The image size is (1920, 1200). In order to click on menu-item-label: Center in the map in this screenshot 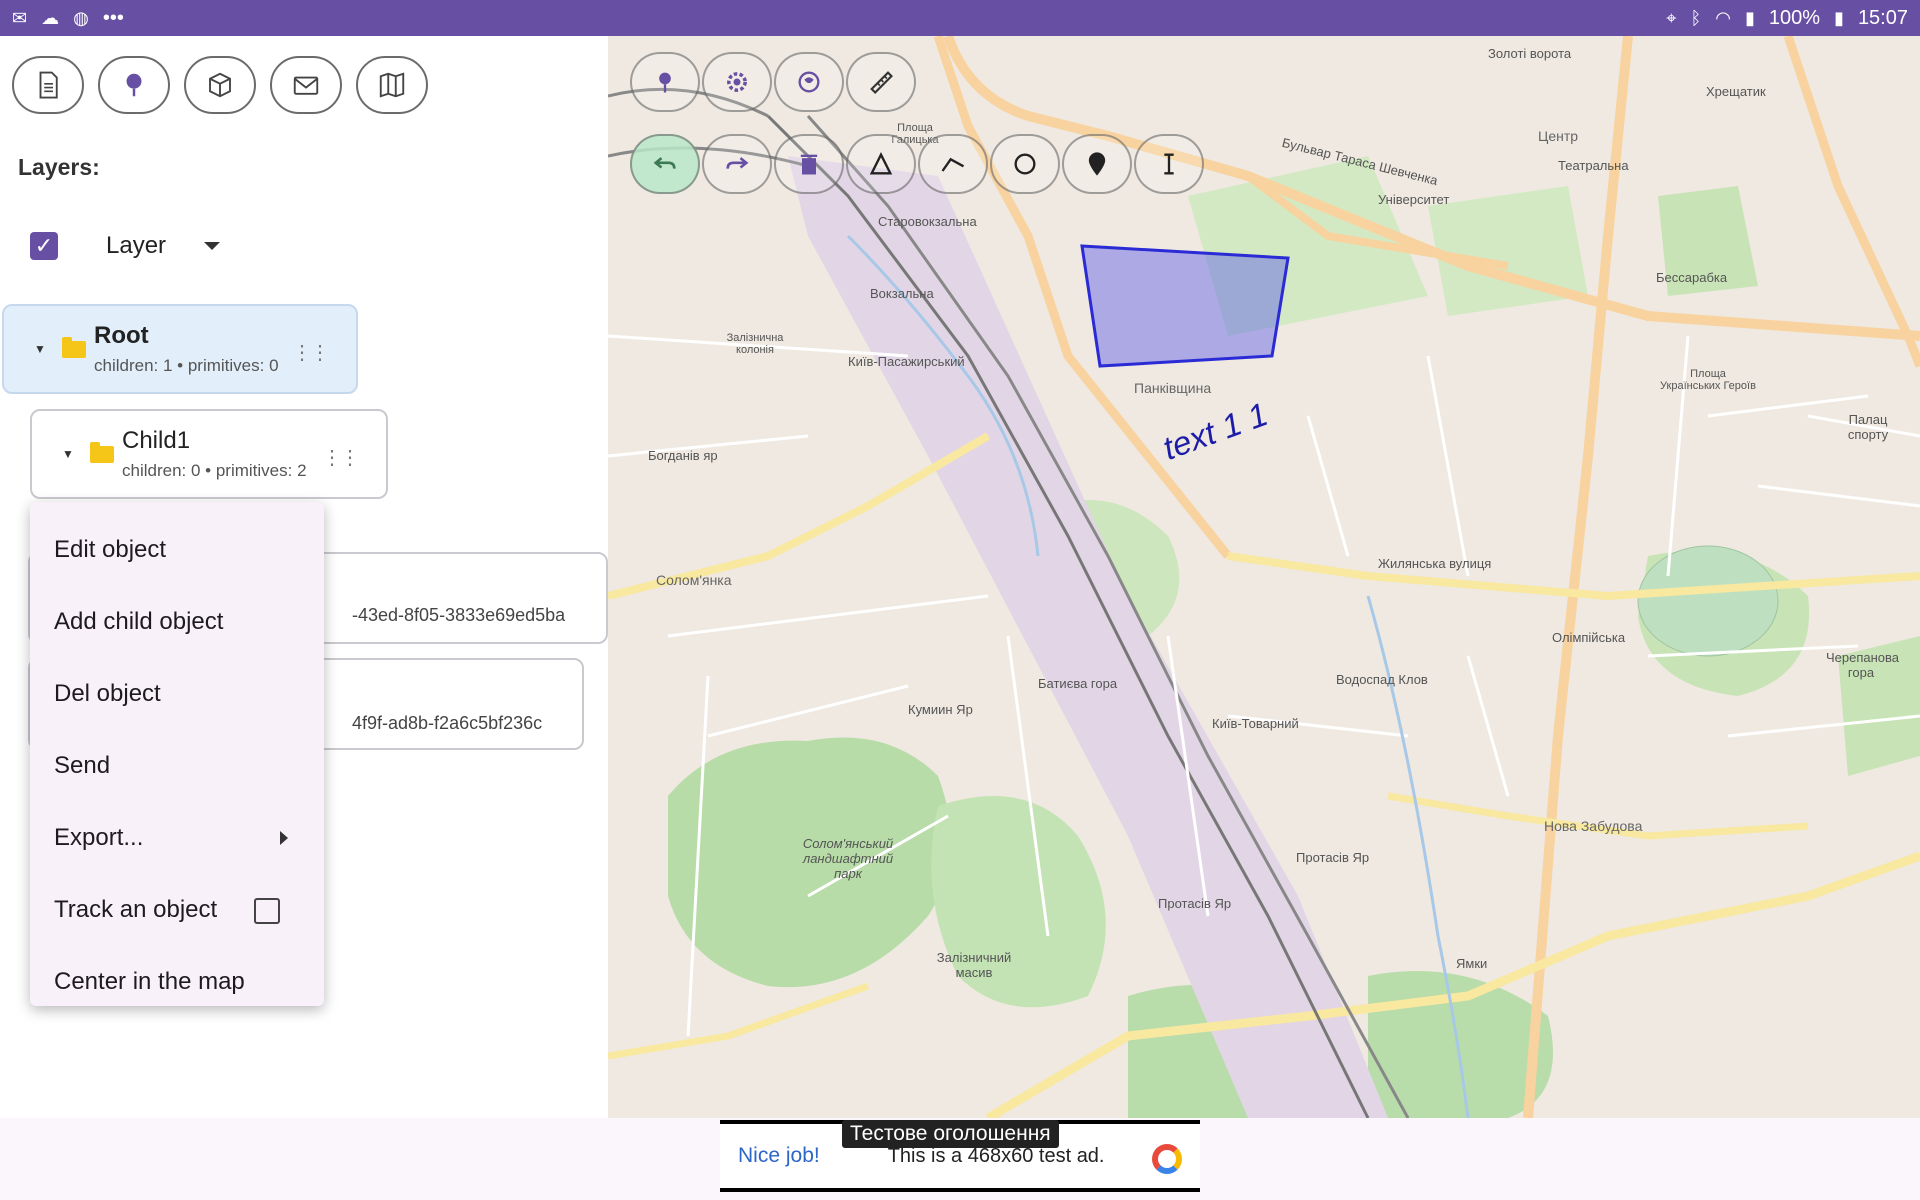, I will do `click(149, 981)`.